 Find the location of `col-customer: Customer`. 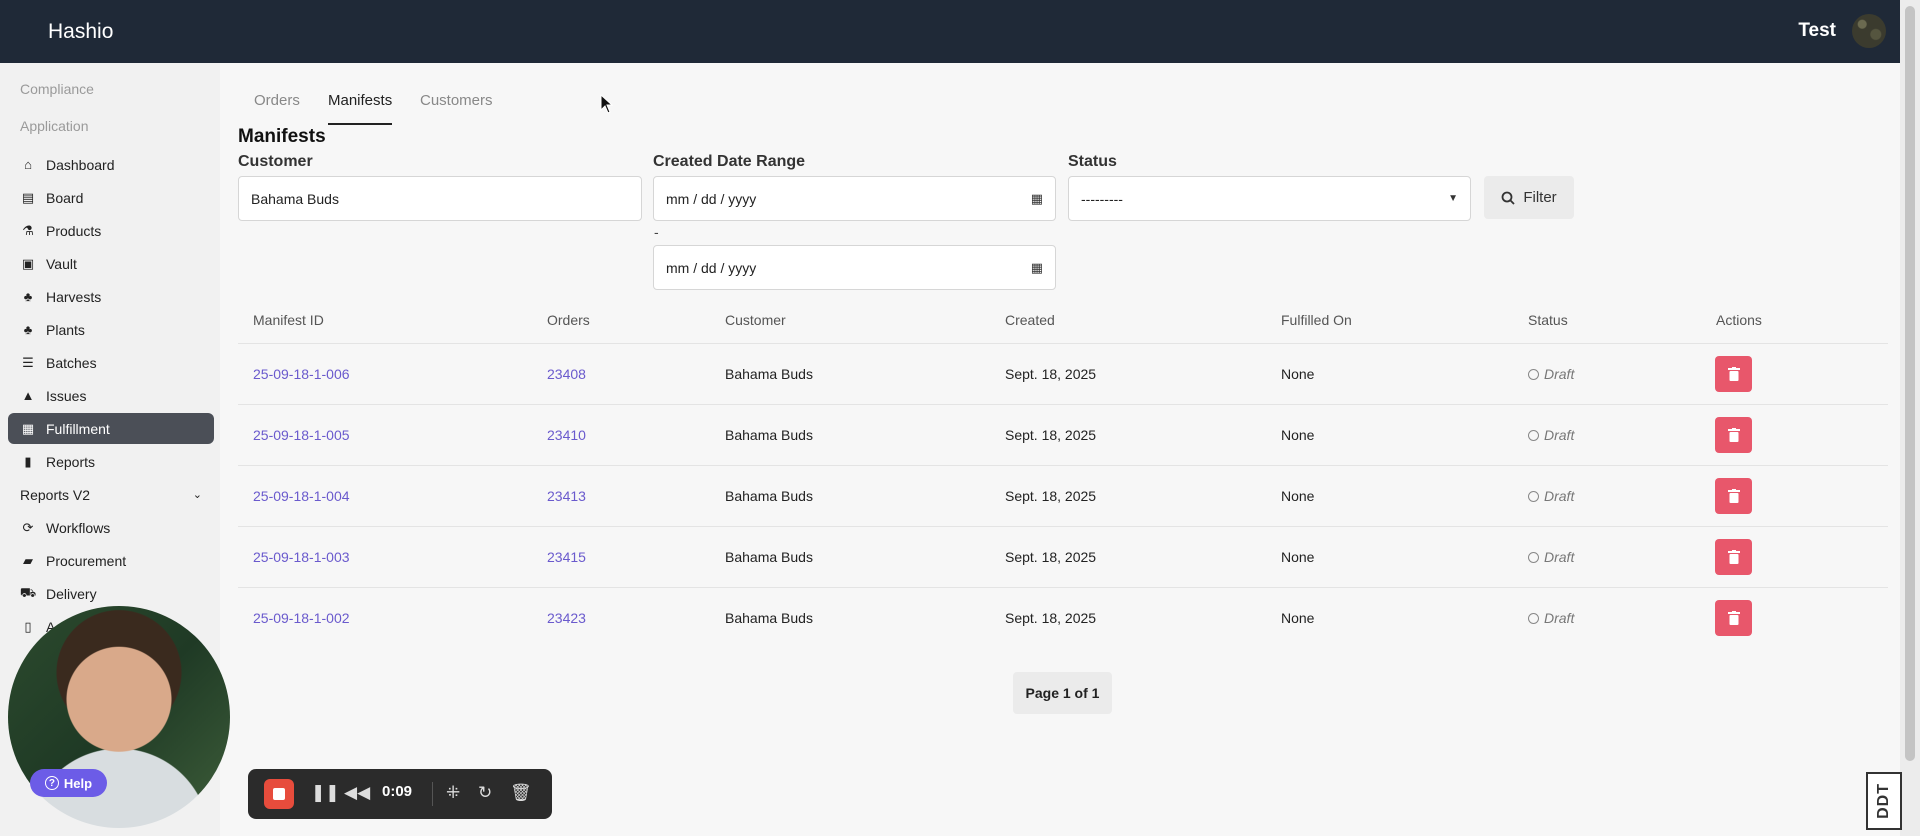

col-customer: Customer is located at coordinates (755, 320).